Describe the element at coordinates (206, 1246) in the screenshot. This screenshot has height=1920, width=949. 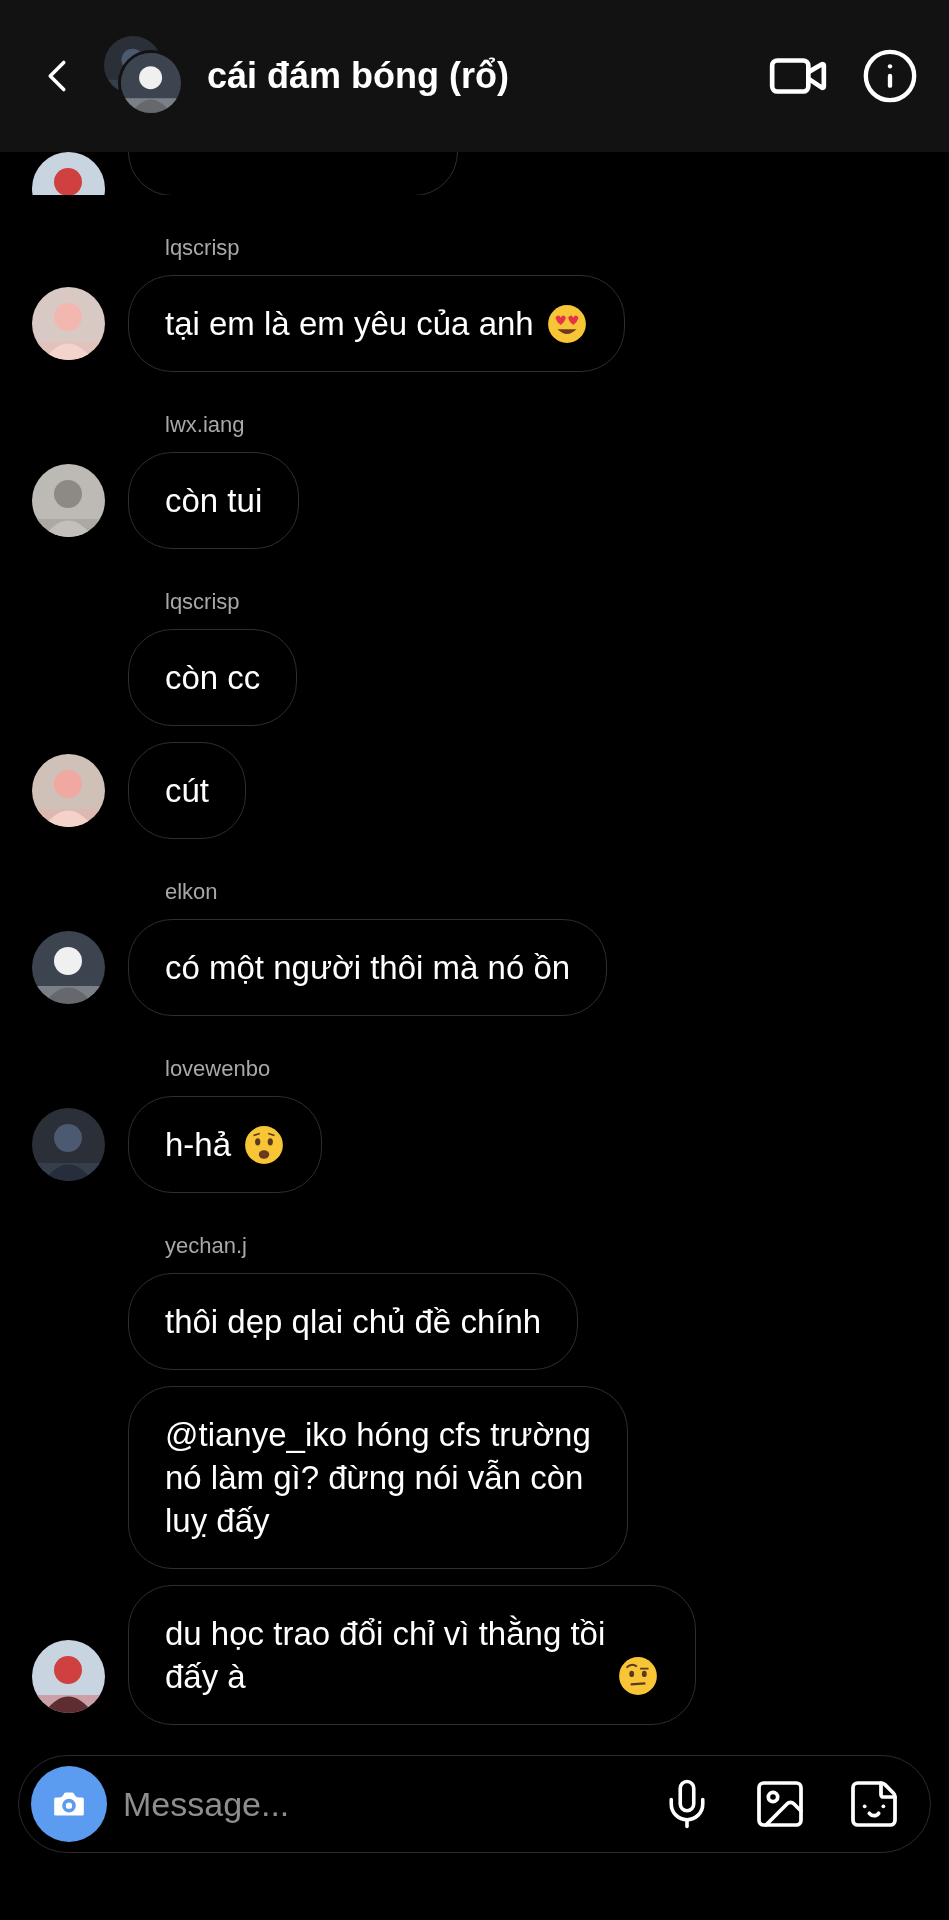
I see `sender-name: yechan.j` at that location.